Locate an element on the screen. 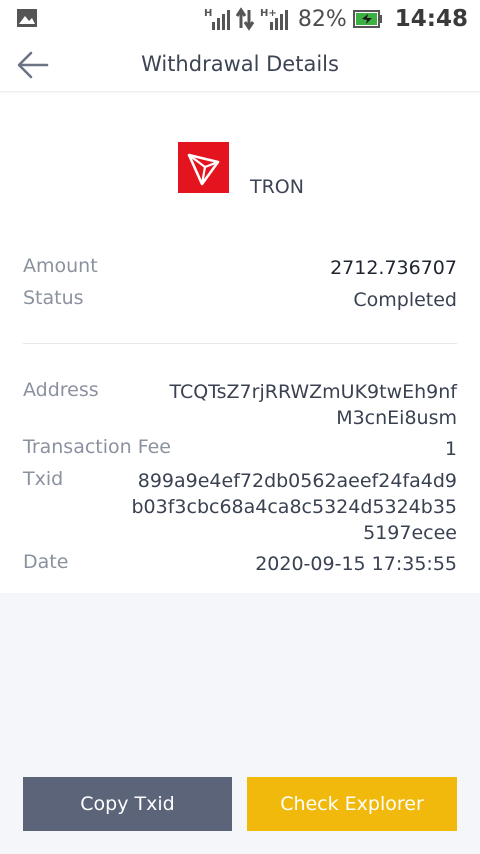  fee-label: Transaction Fee is located at coordinates (97, 447).